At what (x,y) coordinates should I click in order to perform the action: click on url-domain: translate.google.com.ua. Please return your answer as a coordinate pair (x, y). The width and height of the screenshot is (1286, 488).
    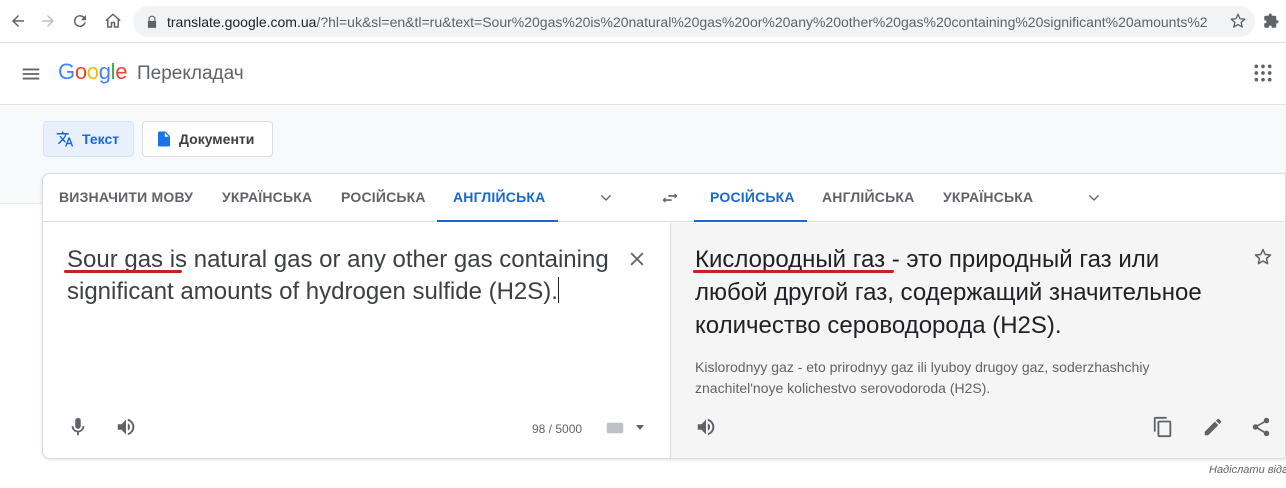
    Looking at the image, I should click on (242, 21).